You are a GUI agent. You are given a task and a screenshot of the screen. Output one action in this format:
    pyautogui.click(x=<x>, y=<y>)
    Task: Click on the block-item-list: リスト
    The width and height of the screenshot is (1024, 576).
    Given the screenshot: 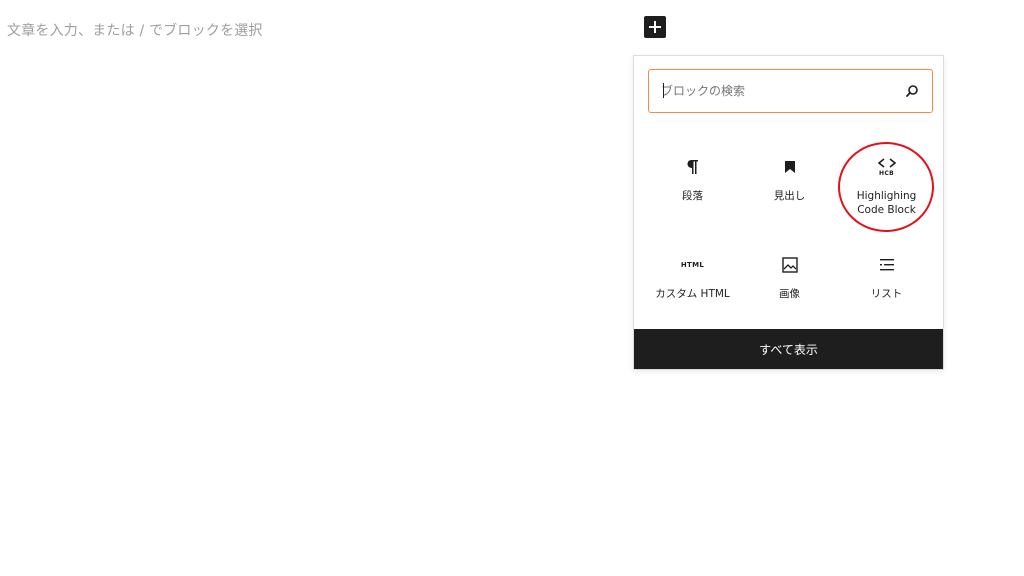 What is the action you would take?
    pyautogui.click(x=886, y=283)
    